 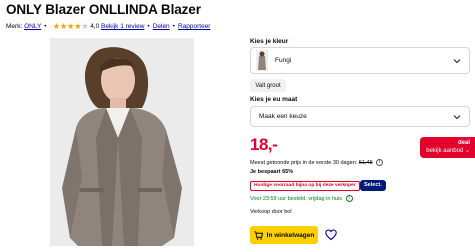 What do you see at coordinates (274, 99) in the screenshot?
I see `size-label: Kies je eu maat` at bounding box center [274, 99].